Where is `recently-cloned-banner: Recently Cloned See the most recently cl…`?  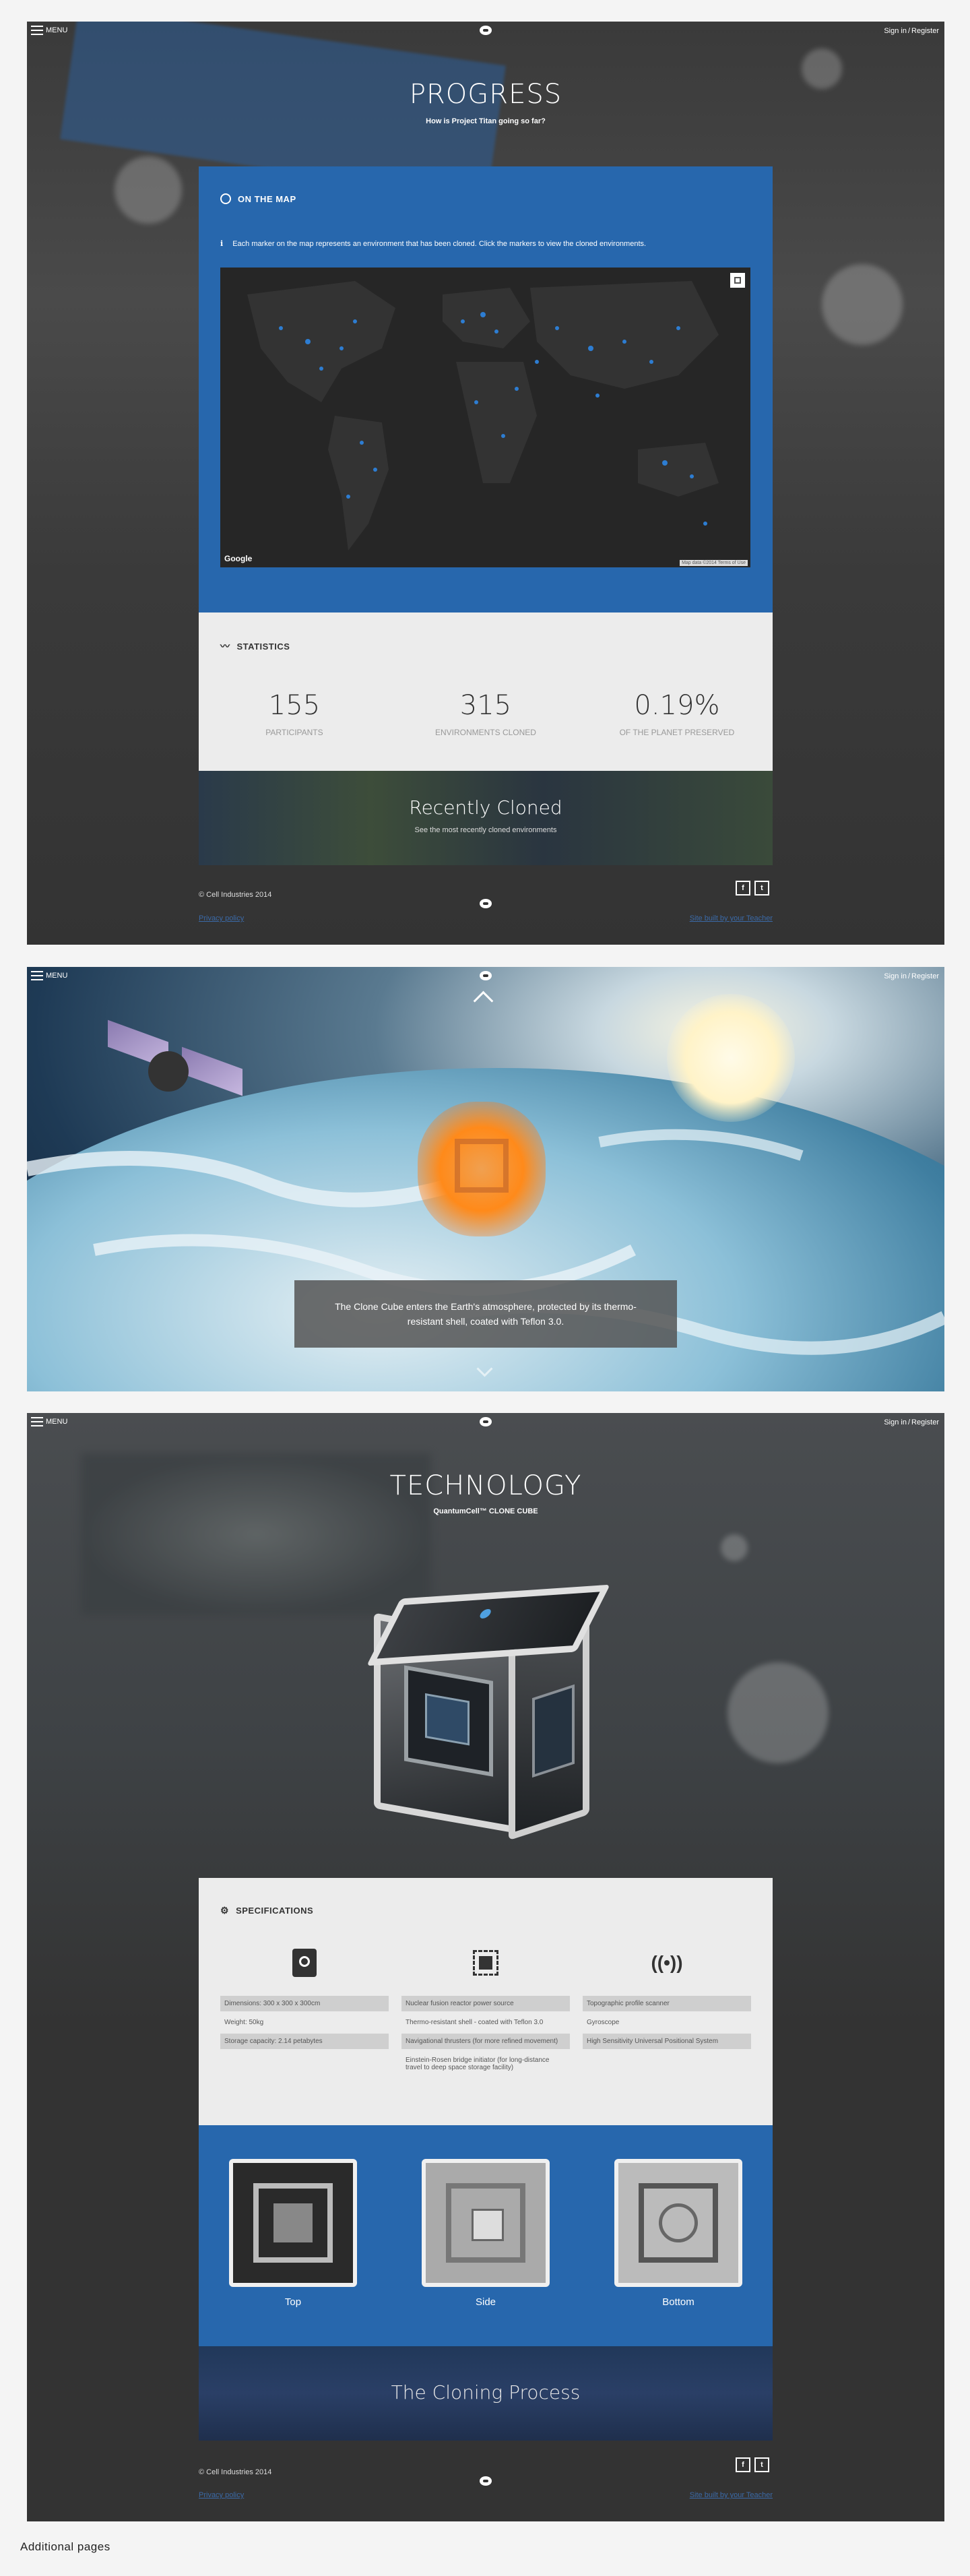
recently-cloned-banner: Recently Cloned See the most recently cl… is located at coordinates (486, 818).